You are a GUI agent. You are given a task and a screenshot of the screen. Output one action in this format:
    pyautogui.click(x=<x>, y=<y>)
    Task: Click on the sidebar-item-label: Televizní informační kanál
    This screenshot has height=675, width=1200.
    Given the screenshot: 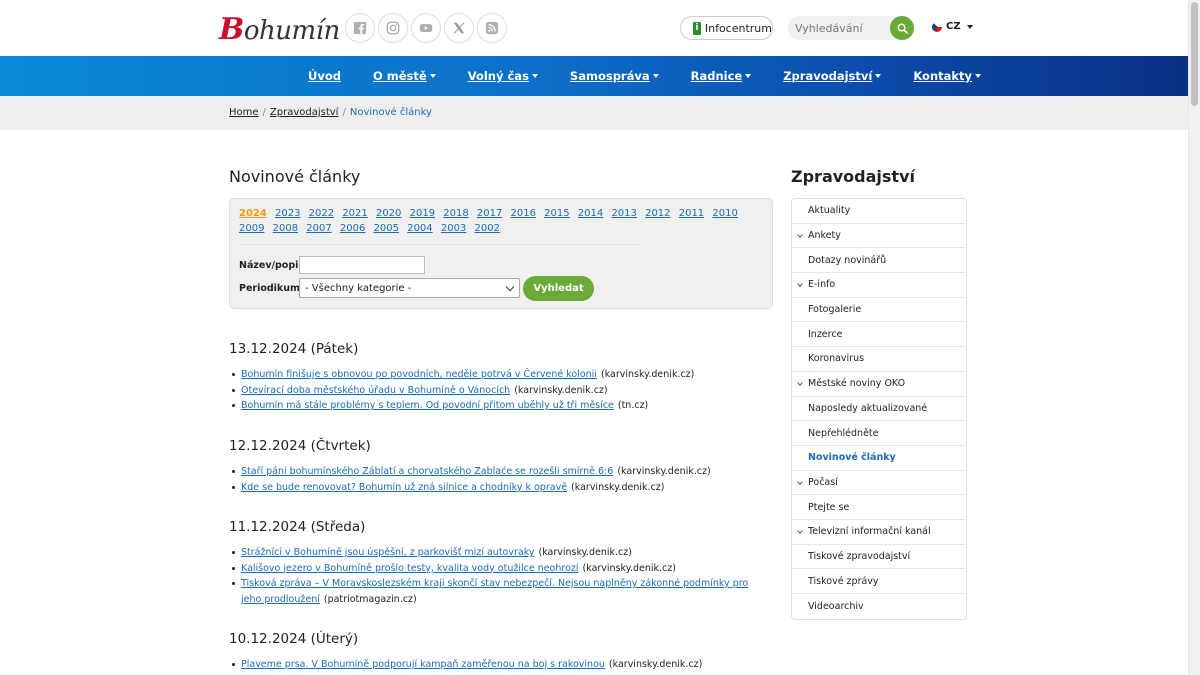 What is the action you would take?
    pyautogui.click(x=869, y=532)
    